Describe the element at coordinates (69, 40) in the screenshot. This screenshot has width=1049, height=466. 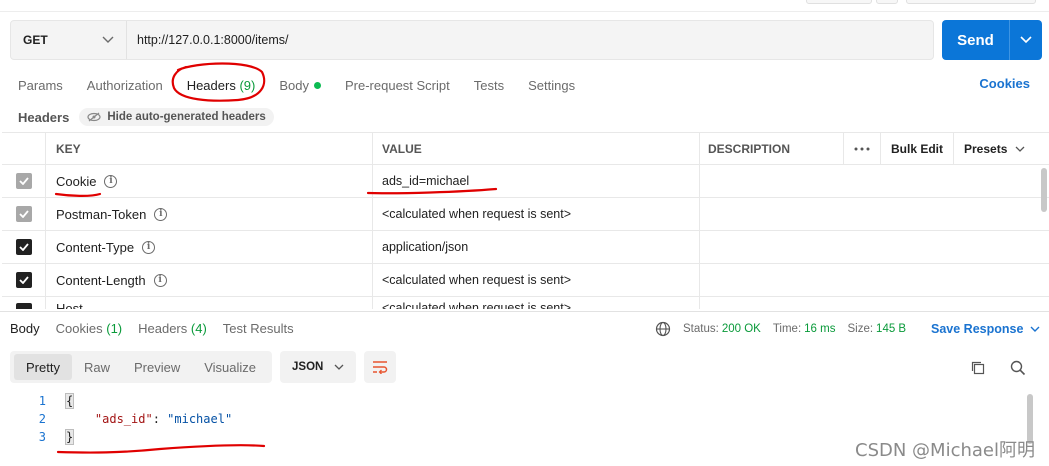
I see `method-select: GET` at that location.